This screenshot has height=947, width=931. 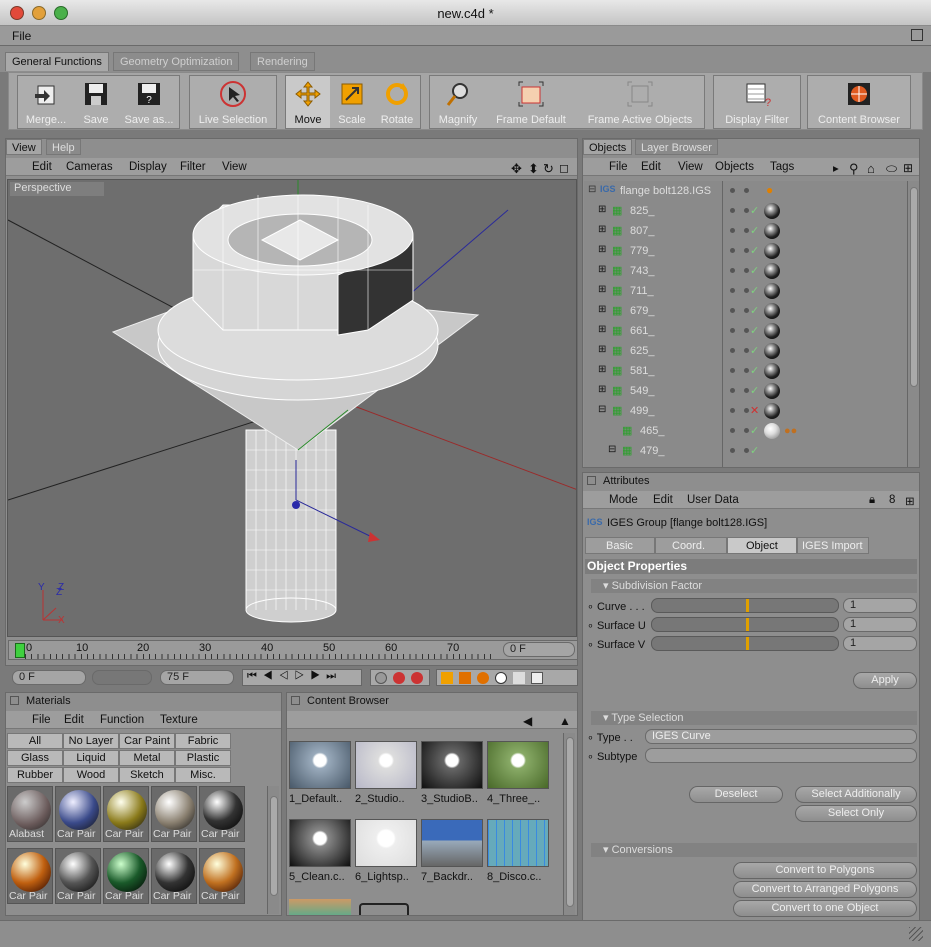 What do you see at coordinates (57, 61) in the screenshot?
I see `tab-general-functions: General Functions` at bounding box center [57, 61].